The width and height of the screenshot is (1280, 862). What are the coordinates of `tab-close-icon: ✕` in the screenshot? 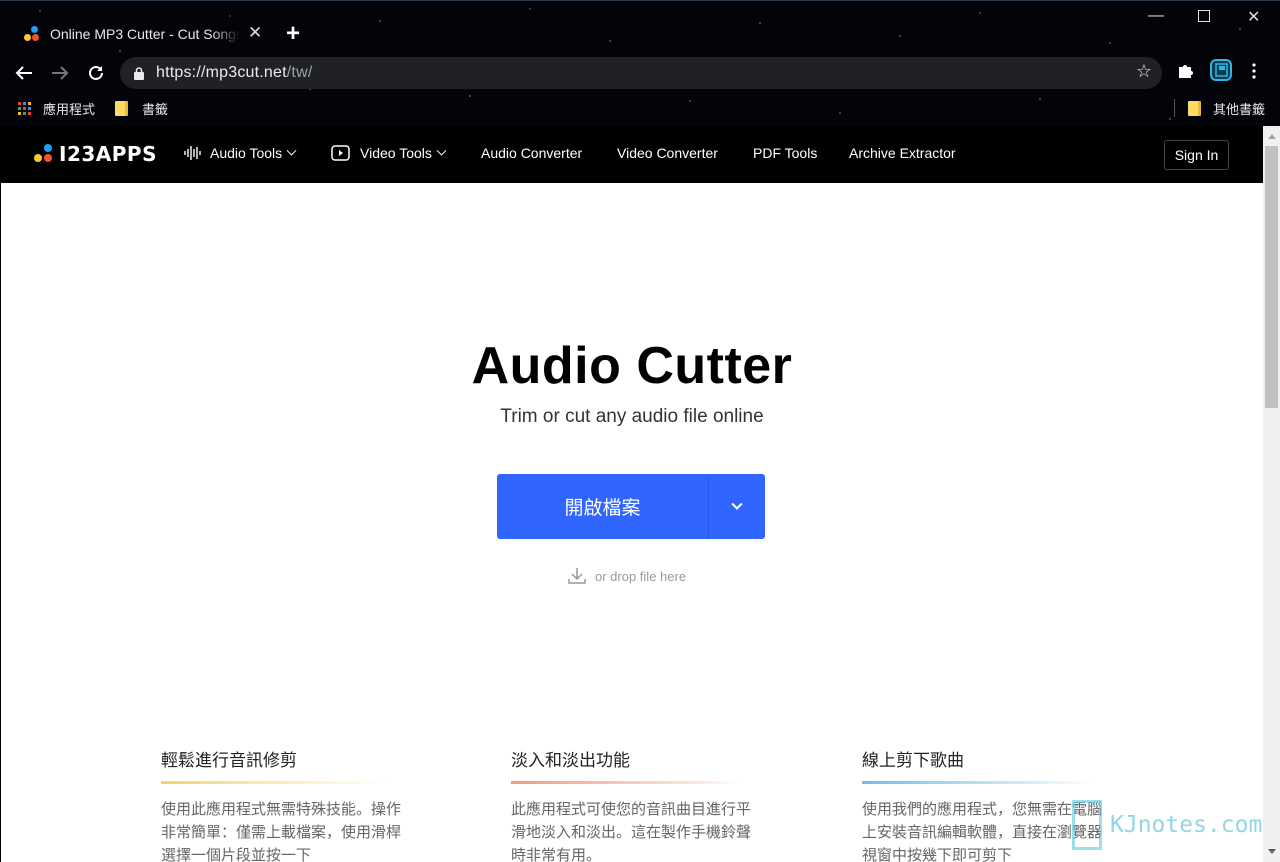 It's located at (255, 33).